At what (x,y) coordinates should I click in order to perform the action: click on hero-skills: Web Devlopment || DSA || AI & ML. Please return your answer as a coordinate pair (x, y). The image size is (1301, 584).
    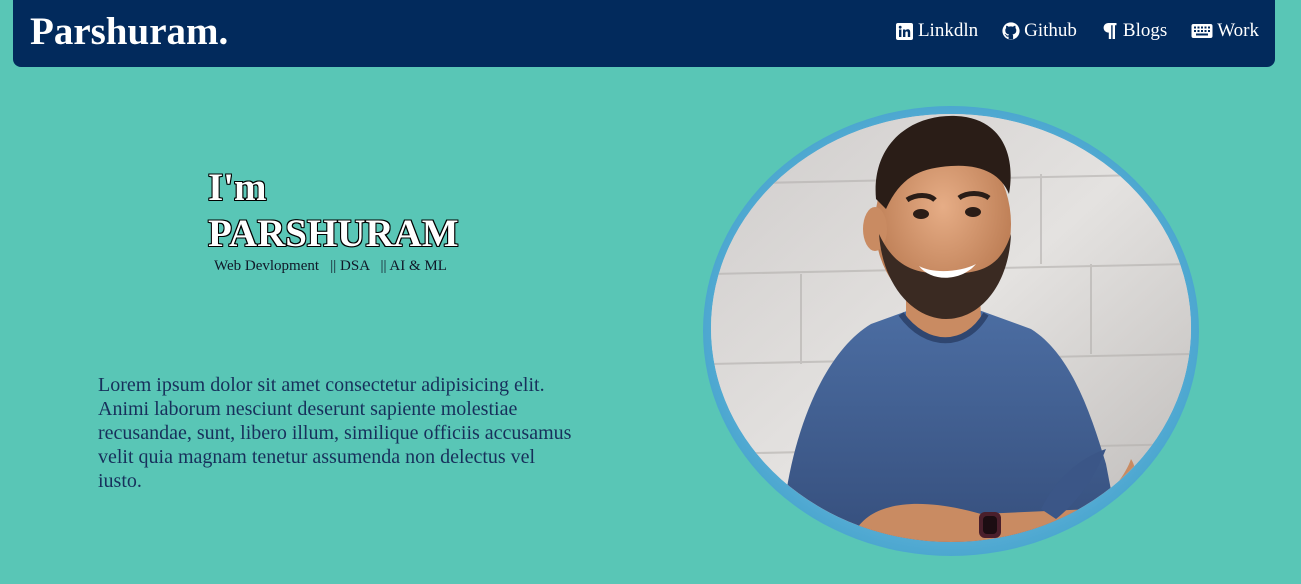
    Looking at the image, I should click on (330, 266).